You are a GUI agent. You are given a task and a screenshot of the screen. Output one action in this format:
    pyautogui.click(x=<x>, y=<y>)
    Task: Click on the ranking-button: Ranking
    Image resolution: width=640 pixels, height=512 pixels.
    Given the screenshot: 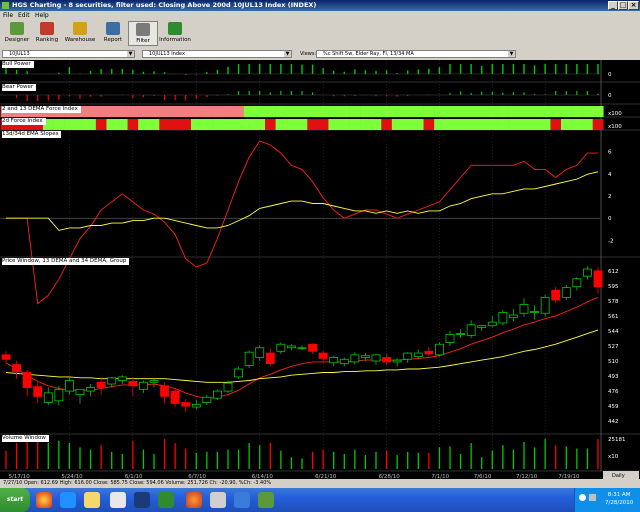 What is the action you would take?
    pyautogui.click(x=47, y=33)
    